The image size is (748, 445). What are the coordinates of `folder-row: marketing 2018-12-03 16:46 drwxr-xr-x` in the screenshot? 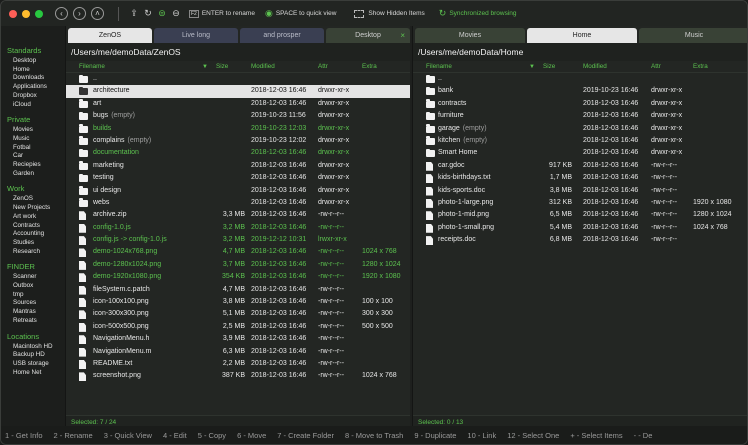 It's located at (238, 166).